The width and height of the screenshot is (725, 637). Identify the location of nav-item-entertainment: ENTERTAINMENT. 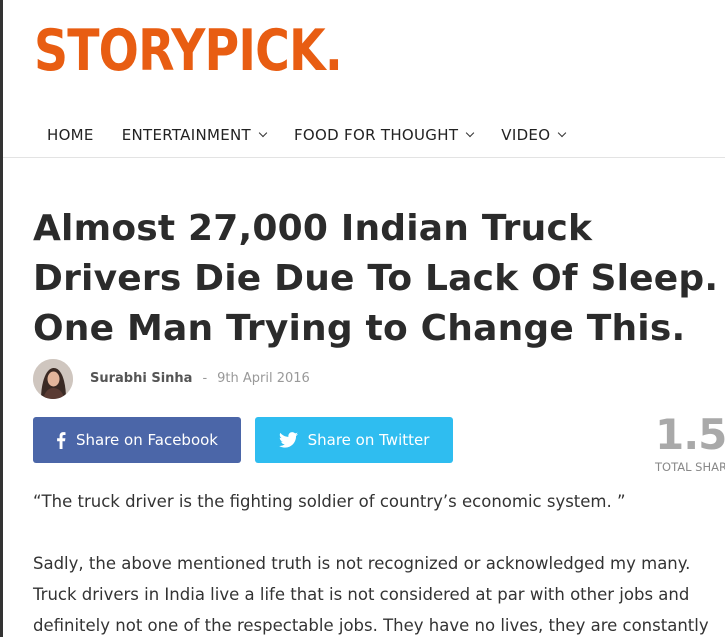
(194, 135).